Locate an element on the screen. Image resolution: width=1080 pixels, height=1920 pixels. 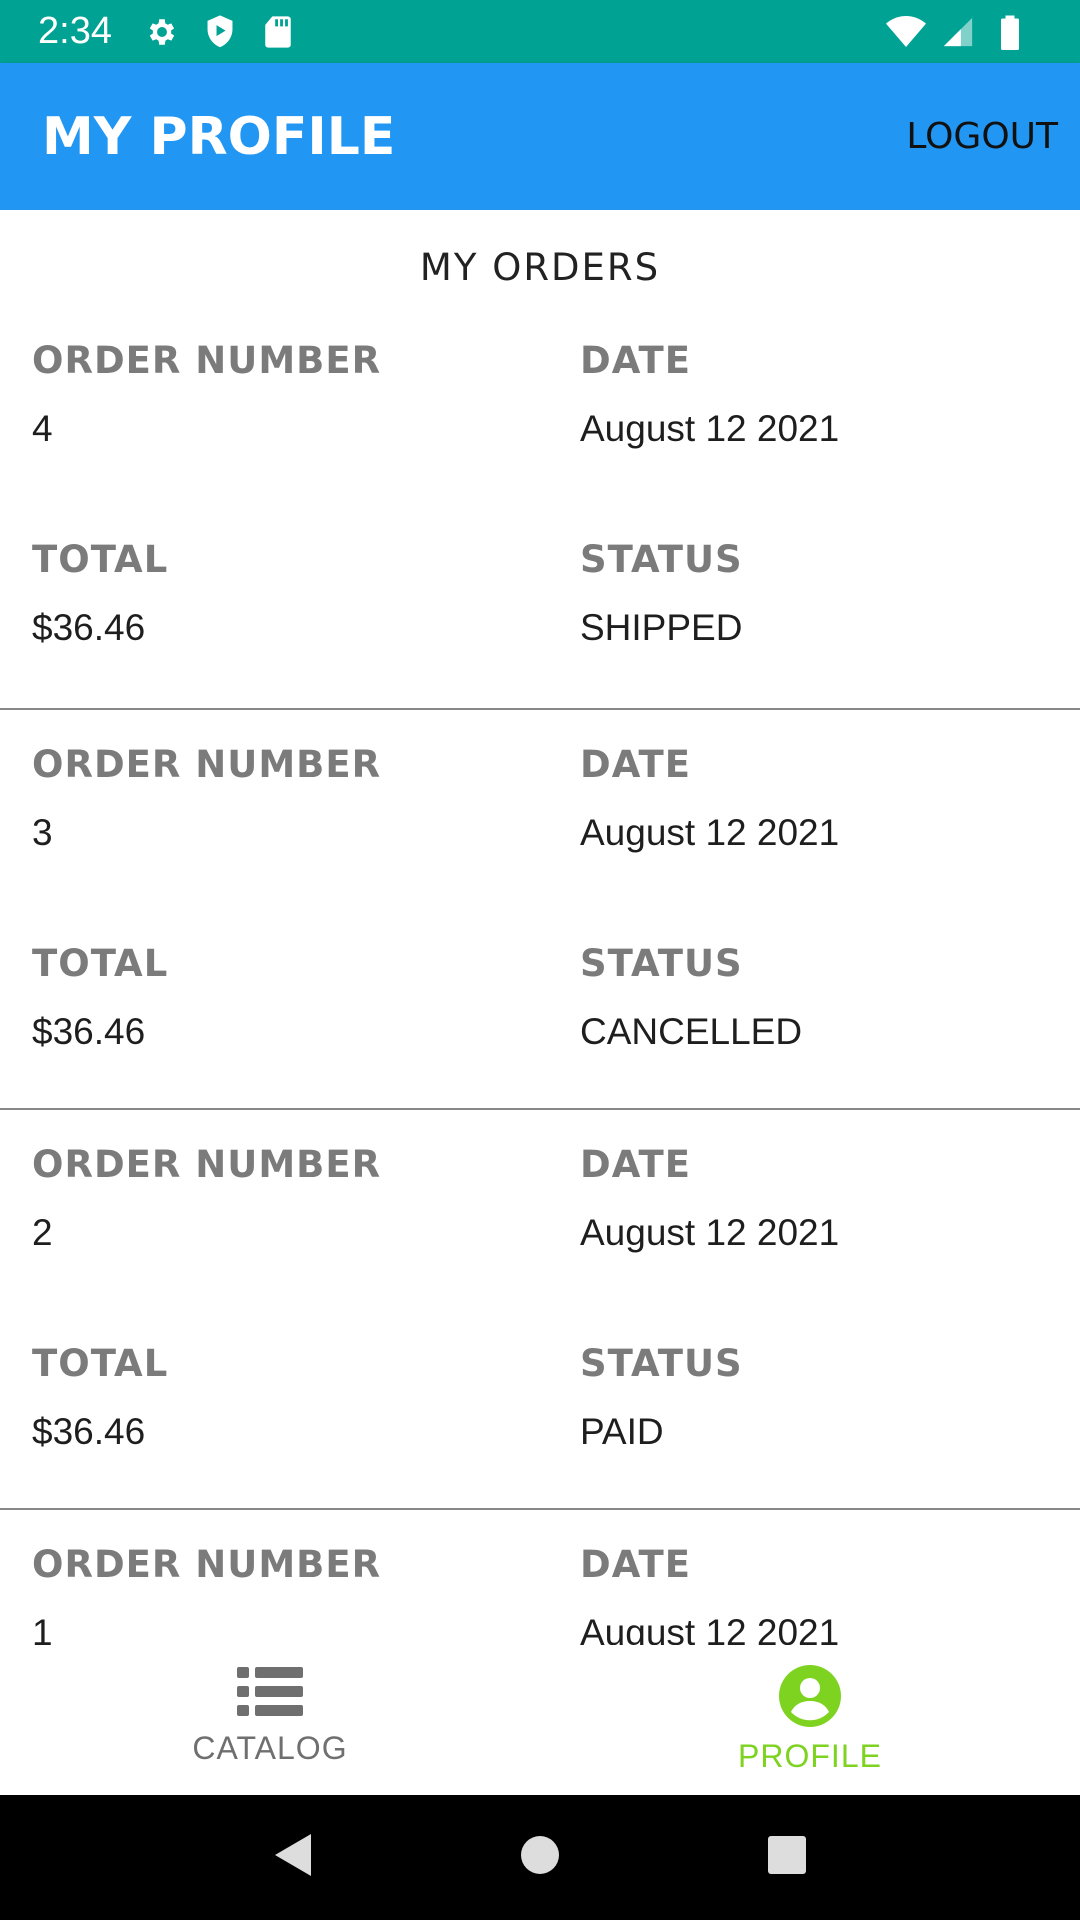
status-value: SHIPPED is located at coordinates (661, 627).